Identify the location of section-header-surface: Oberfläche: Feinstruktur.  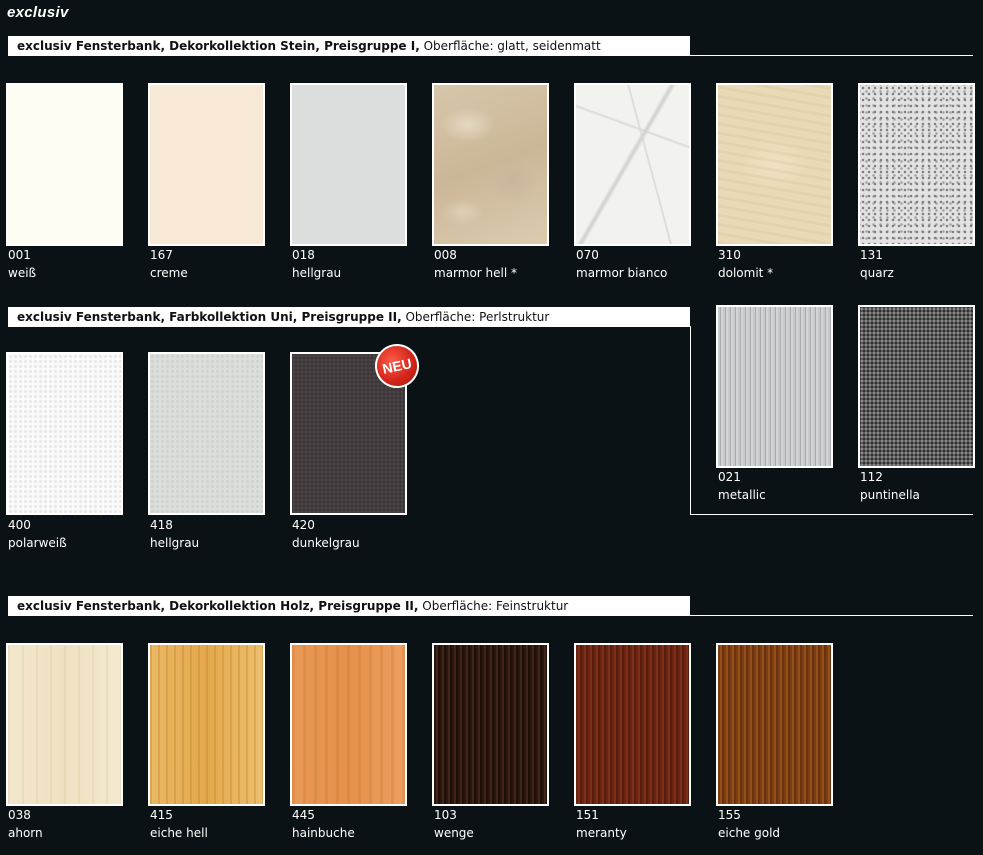
(493, 606).